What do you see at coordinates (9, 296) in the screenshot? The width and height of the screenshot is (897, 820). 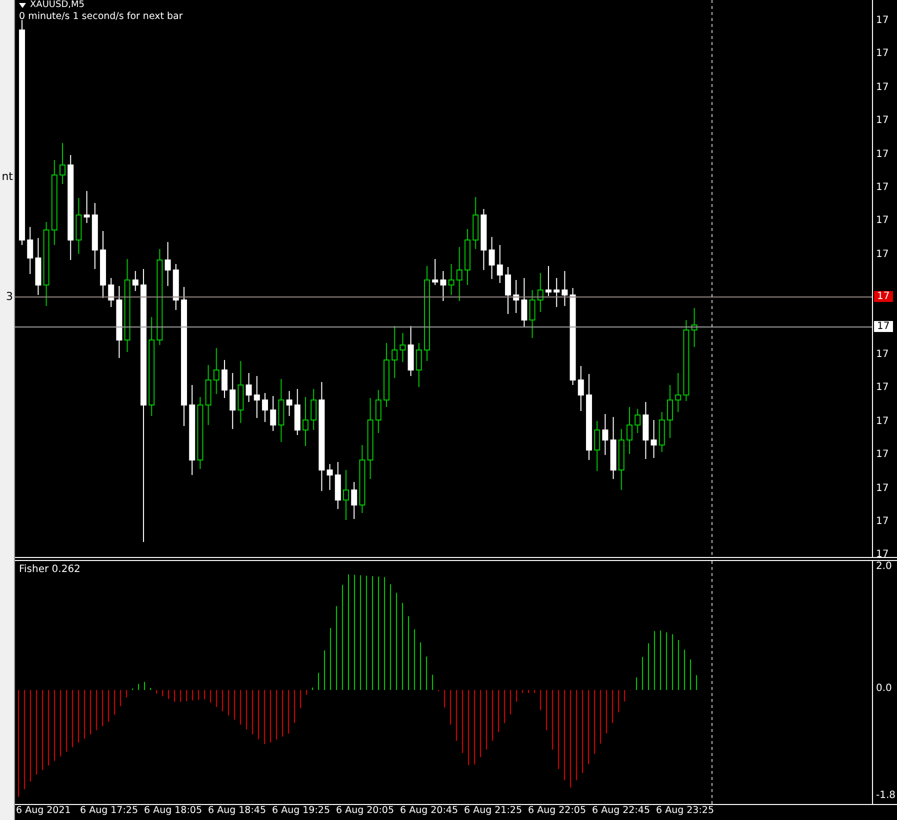 I see `sidebar-text: 3` at bounding box center [9, 296].